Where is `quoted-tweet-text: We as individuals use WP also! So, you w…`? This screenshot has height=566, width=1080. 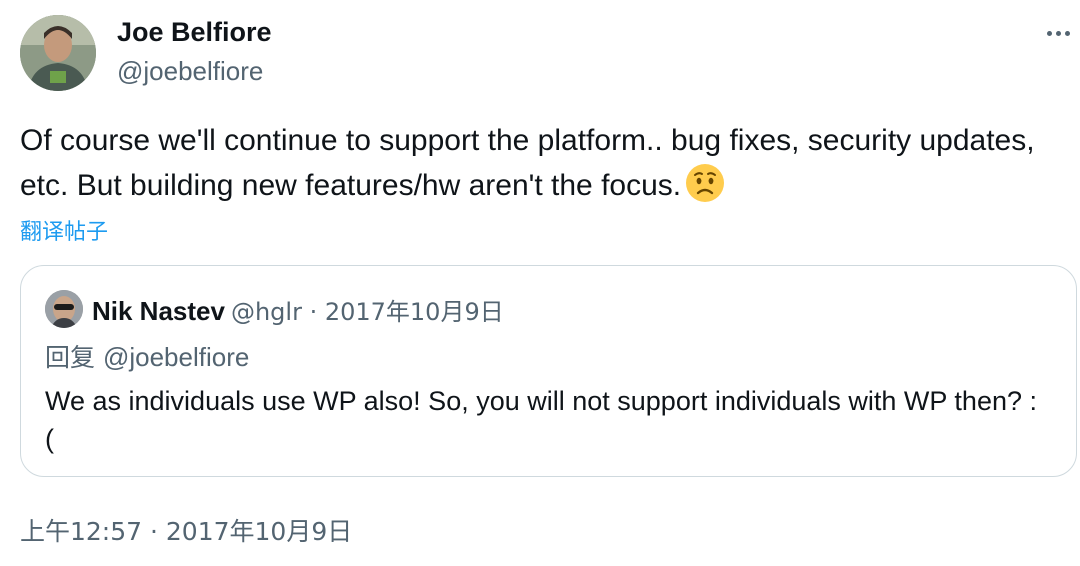
quoted-tweet-text: We as individuals use WP also! So, you w… is located at coordinates (541, 420).